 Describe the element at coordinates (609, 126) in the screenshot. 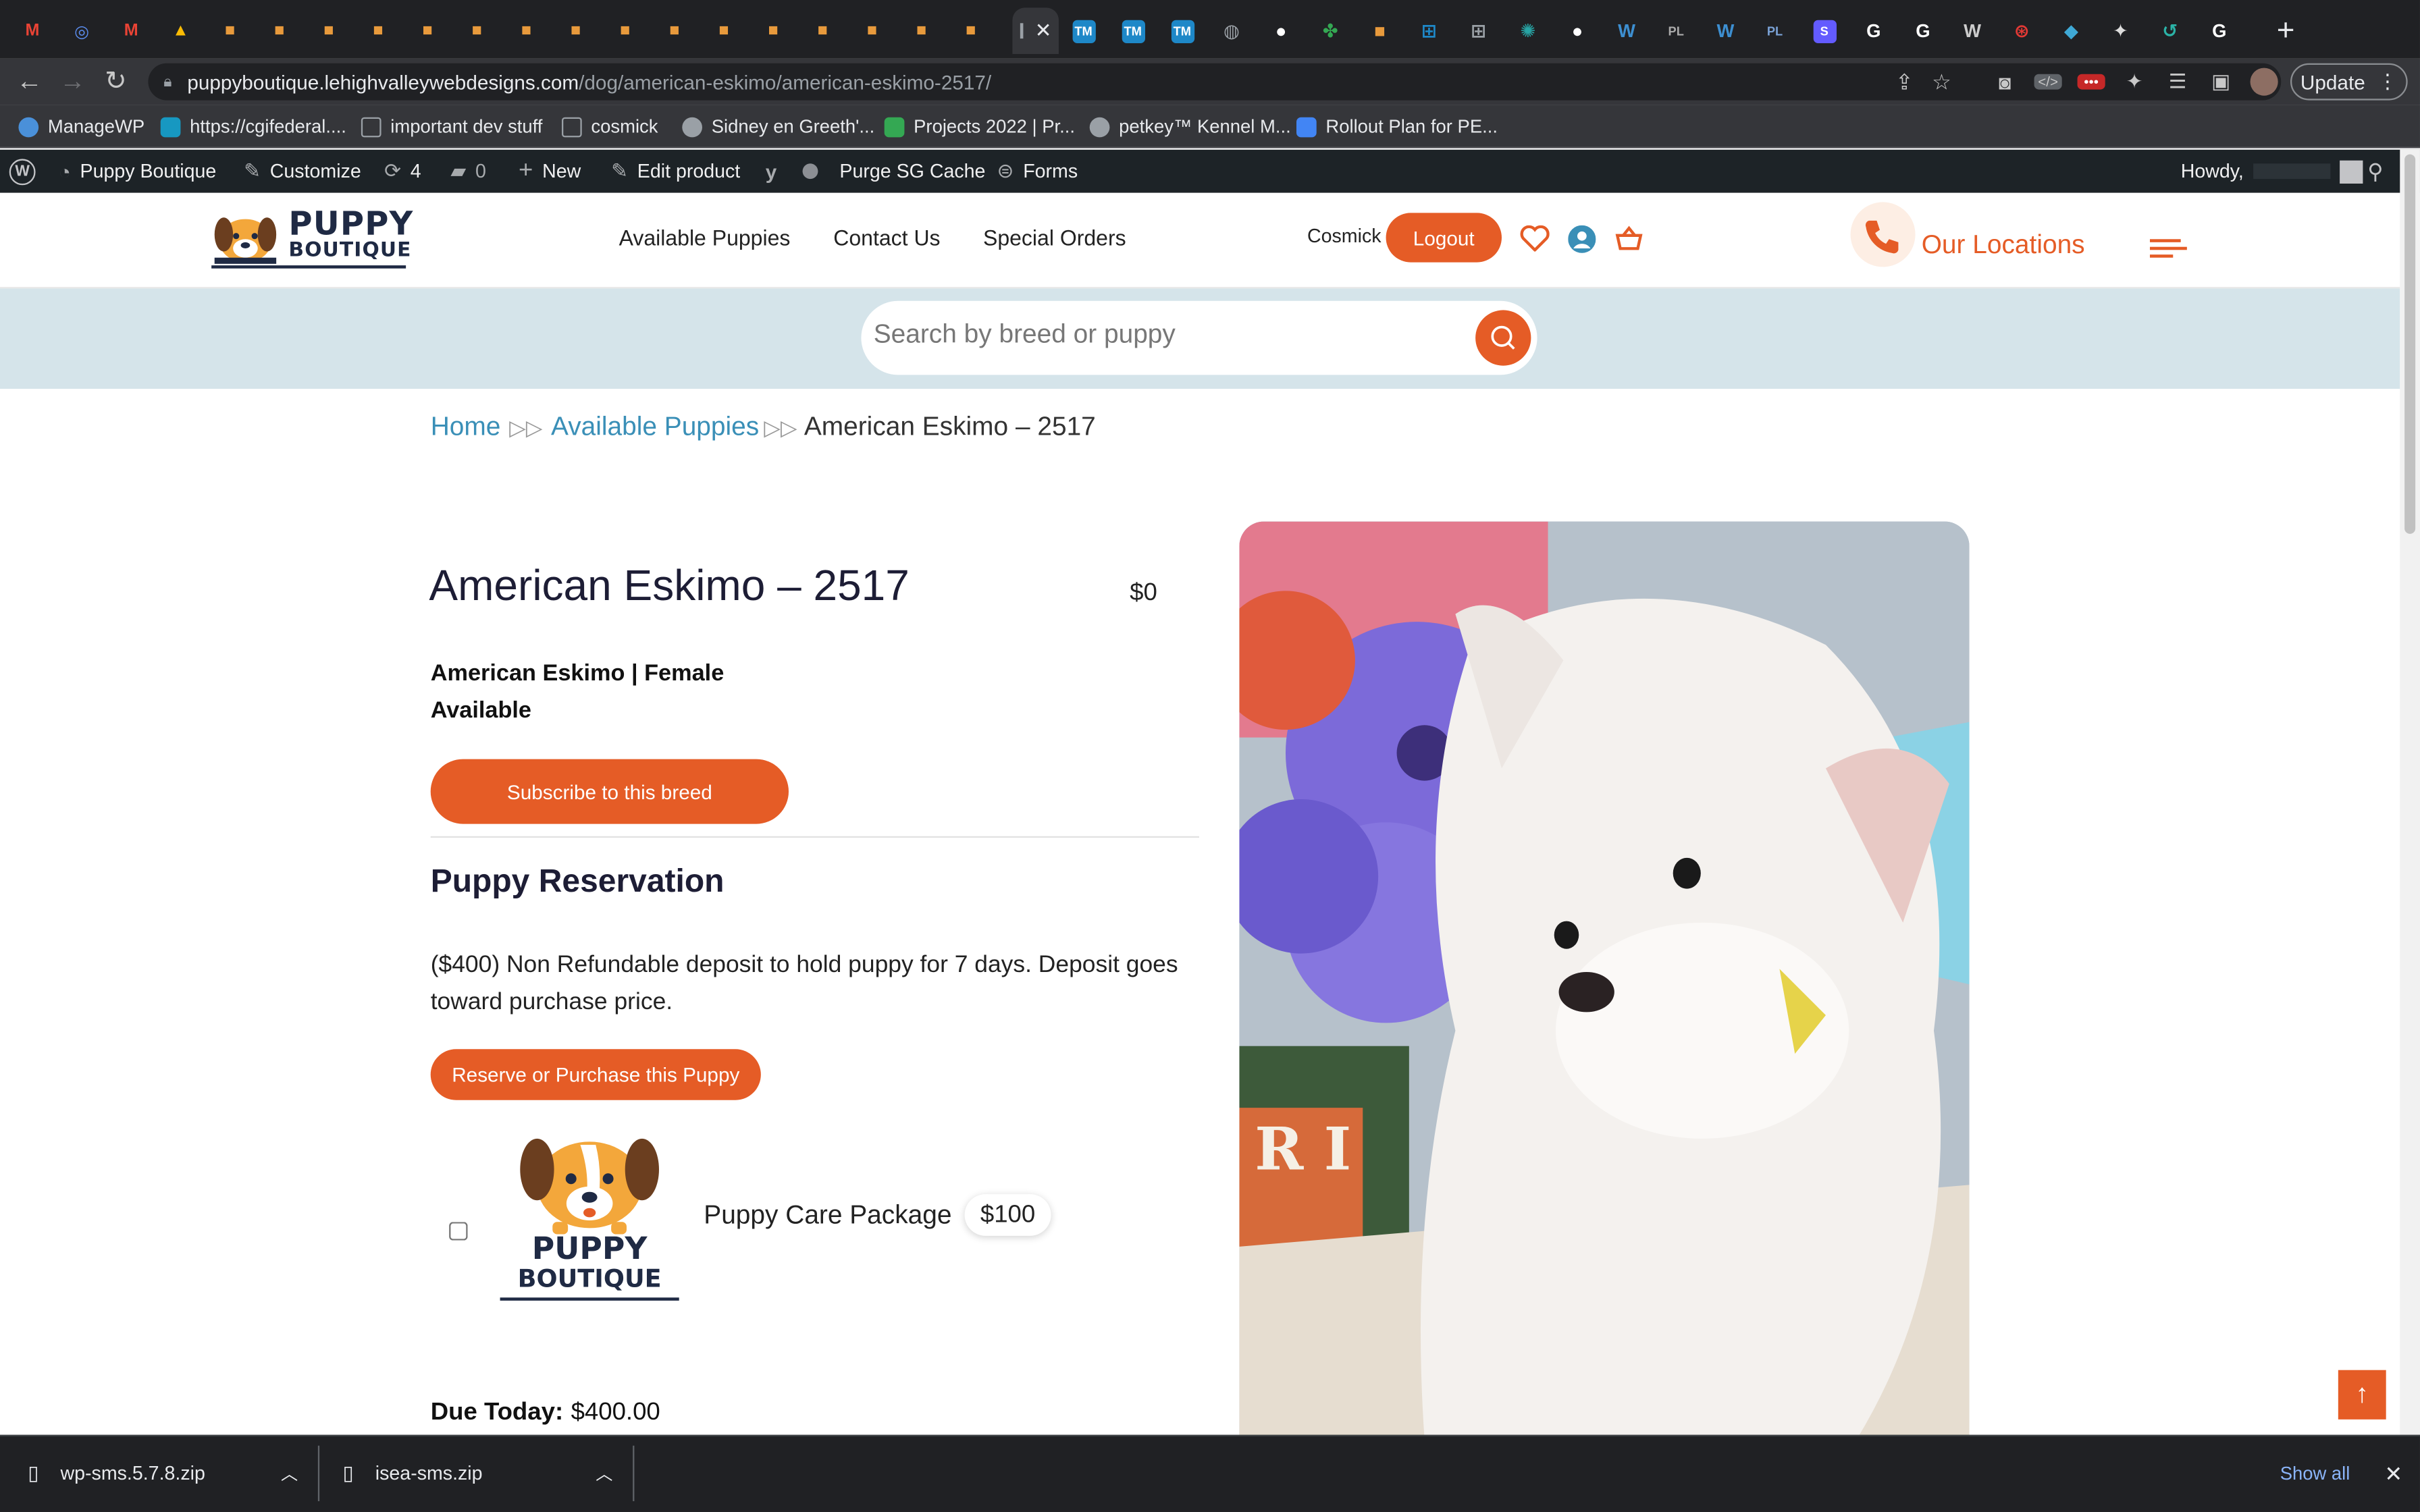

I see `bookmark-item: cosmick` at that location.